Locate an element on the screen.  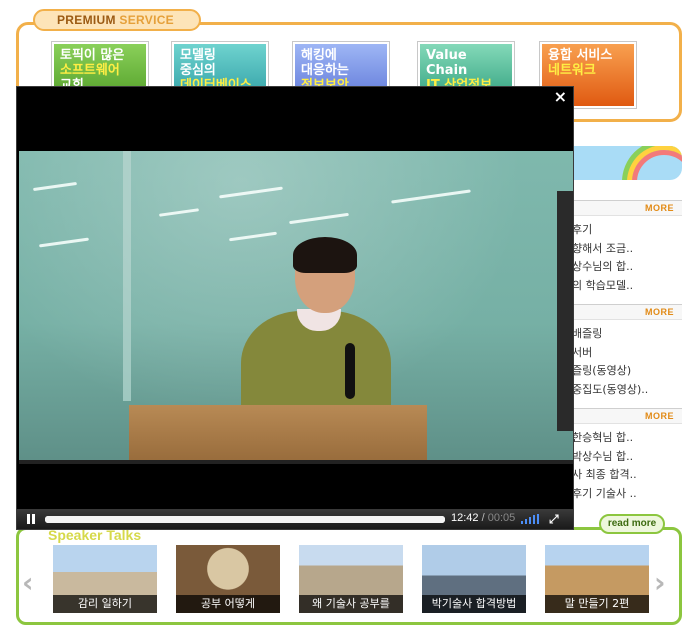
thumb-caption: 박기술사 합격방법 is located at coordinates (474, 604).